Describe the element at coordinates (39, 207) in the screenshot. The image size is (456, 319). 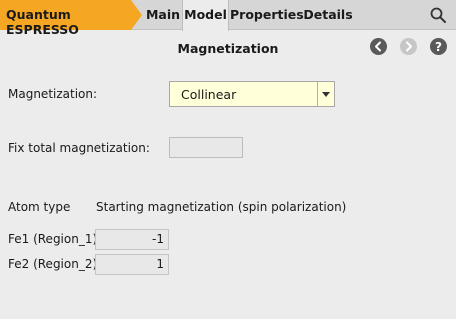
I see `atom-type-header: Atom type` at that location.